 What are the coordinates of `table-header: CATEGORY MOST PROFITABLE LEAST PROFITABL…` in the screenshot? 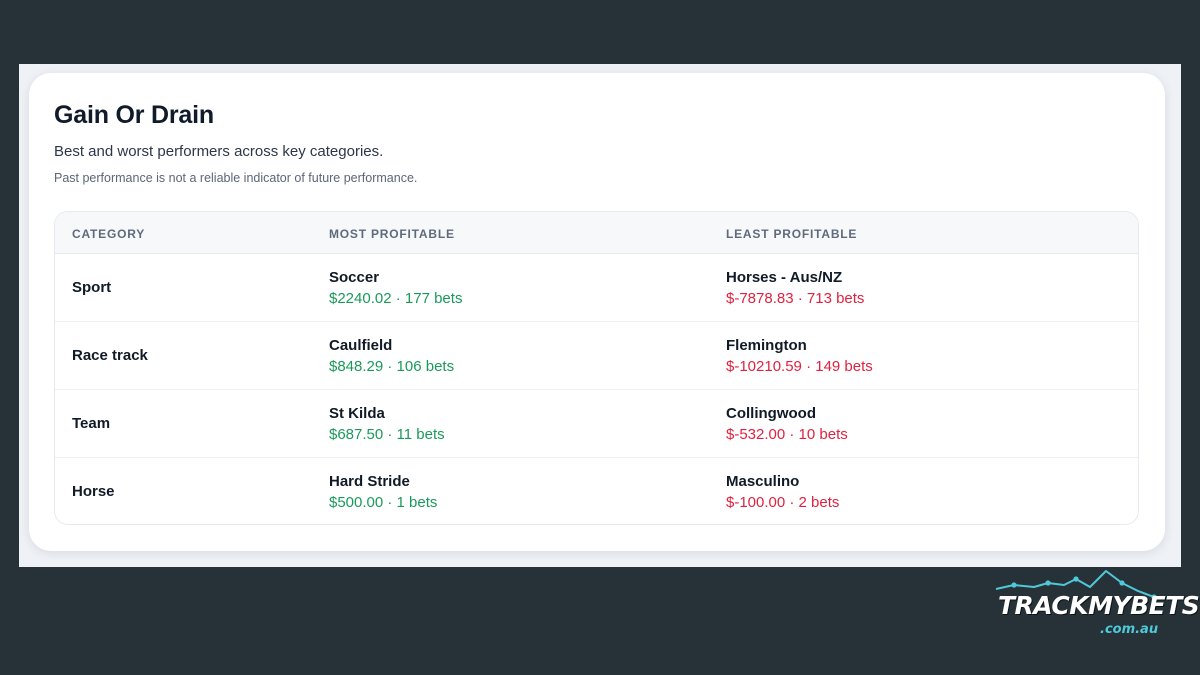 It's located at (596, 233).